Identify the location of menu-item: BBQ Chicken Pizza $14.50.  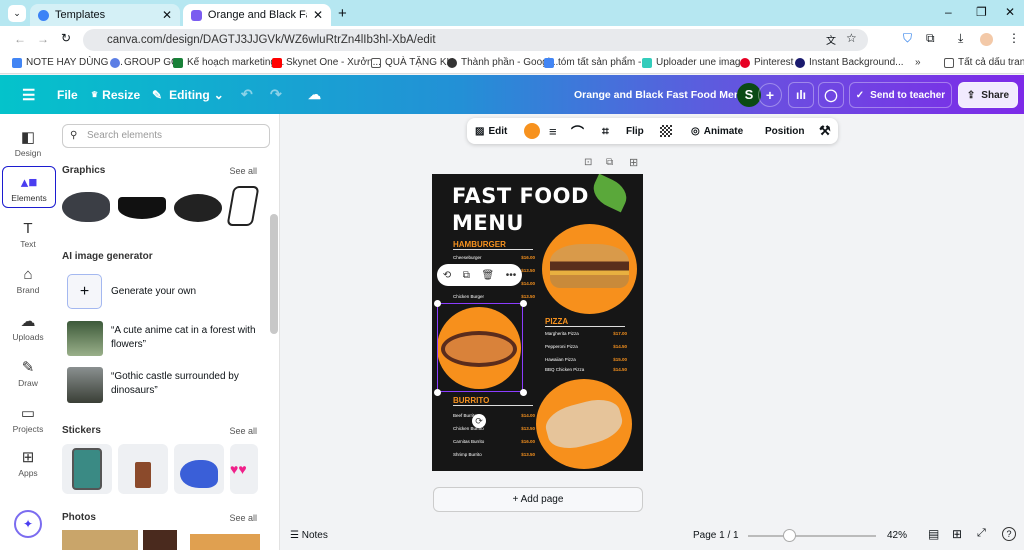
(586, 369).